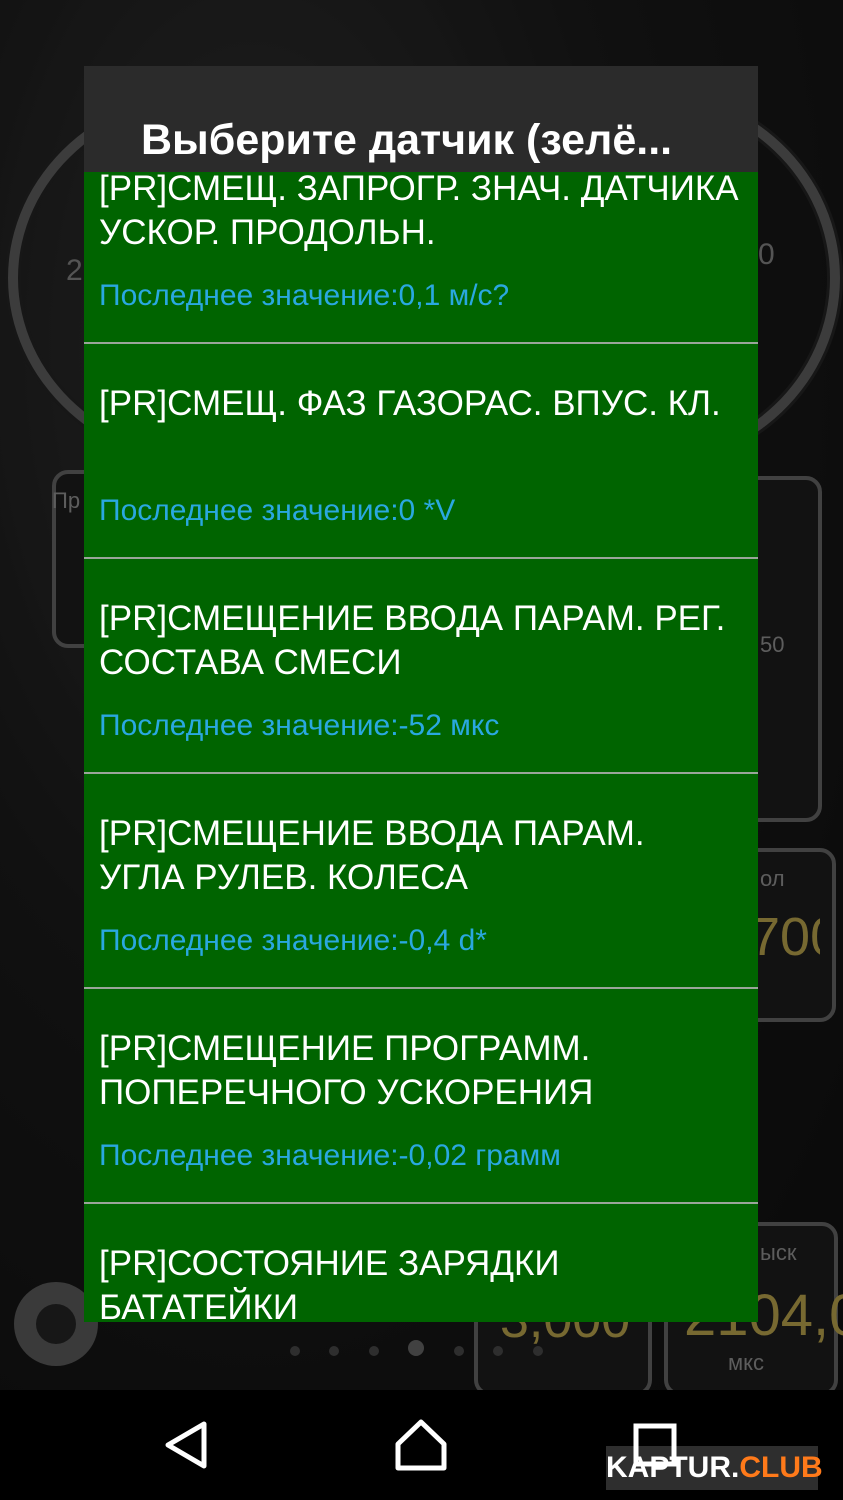  What do you see at coordinates (330, 1155) in the screenshot?
I see `sensor-last-value: Последнее значение:-0,02 грамм` at bounding box center [330, 1155].